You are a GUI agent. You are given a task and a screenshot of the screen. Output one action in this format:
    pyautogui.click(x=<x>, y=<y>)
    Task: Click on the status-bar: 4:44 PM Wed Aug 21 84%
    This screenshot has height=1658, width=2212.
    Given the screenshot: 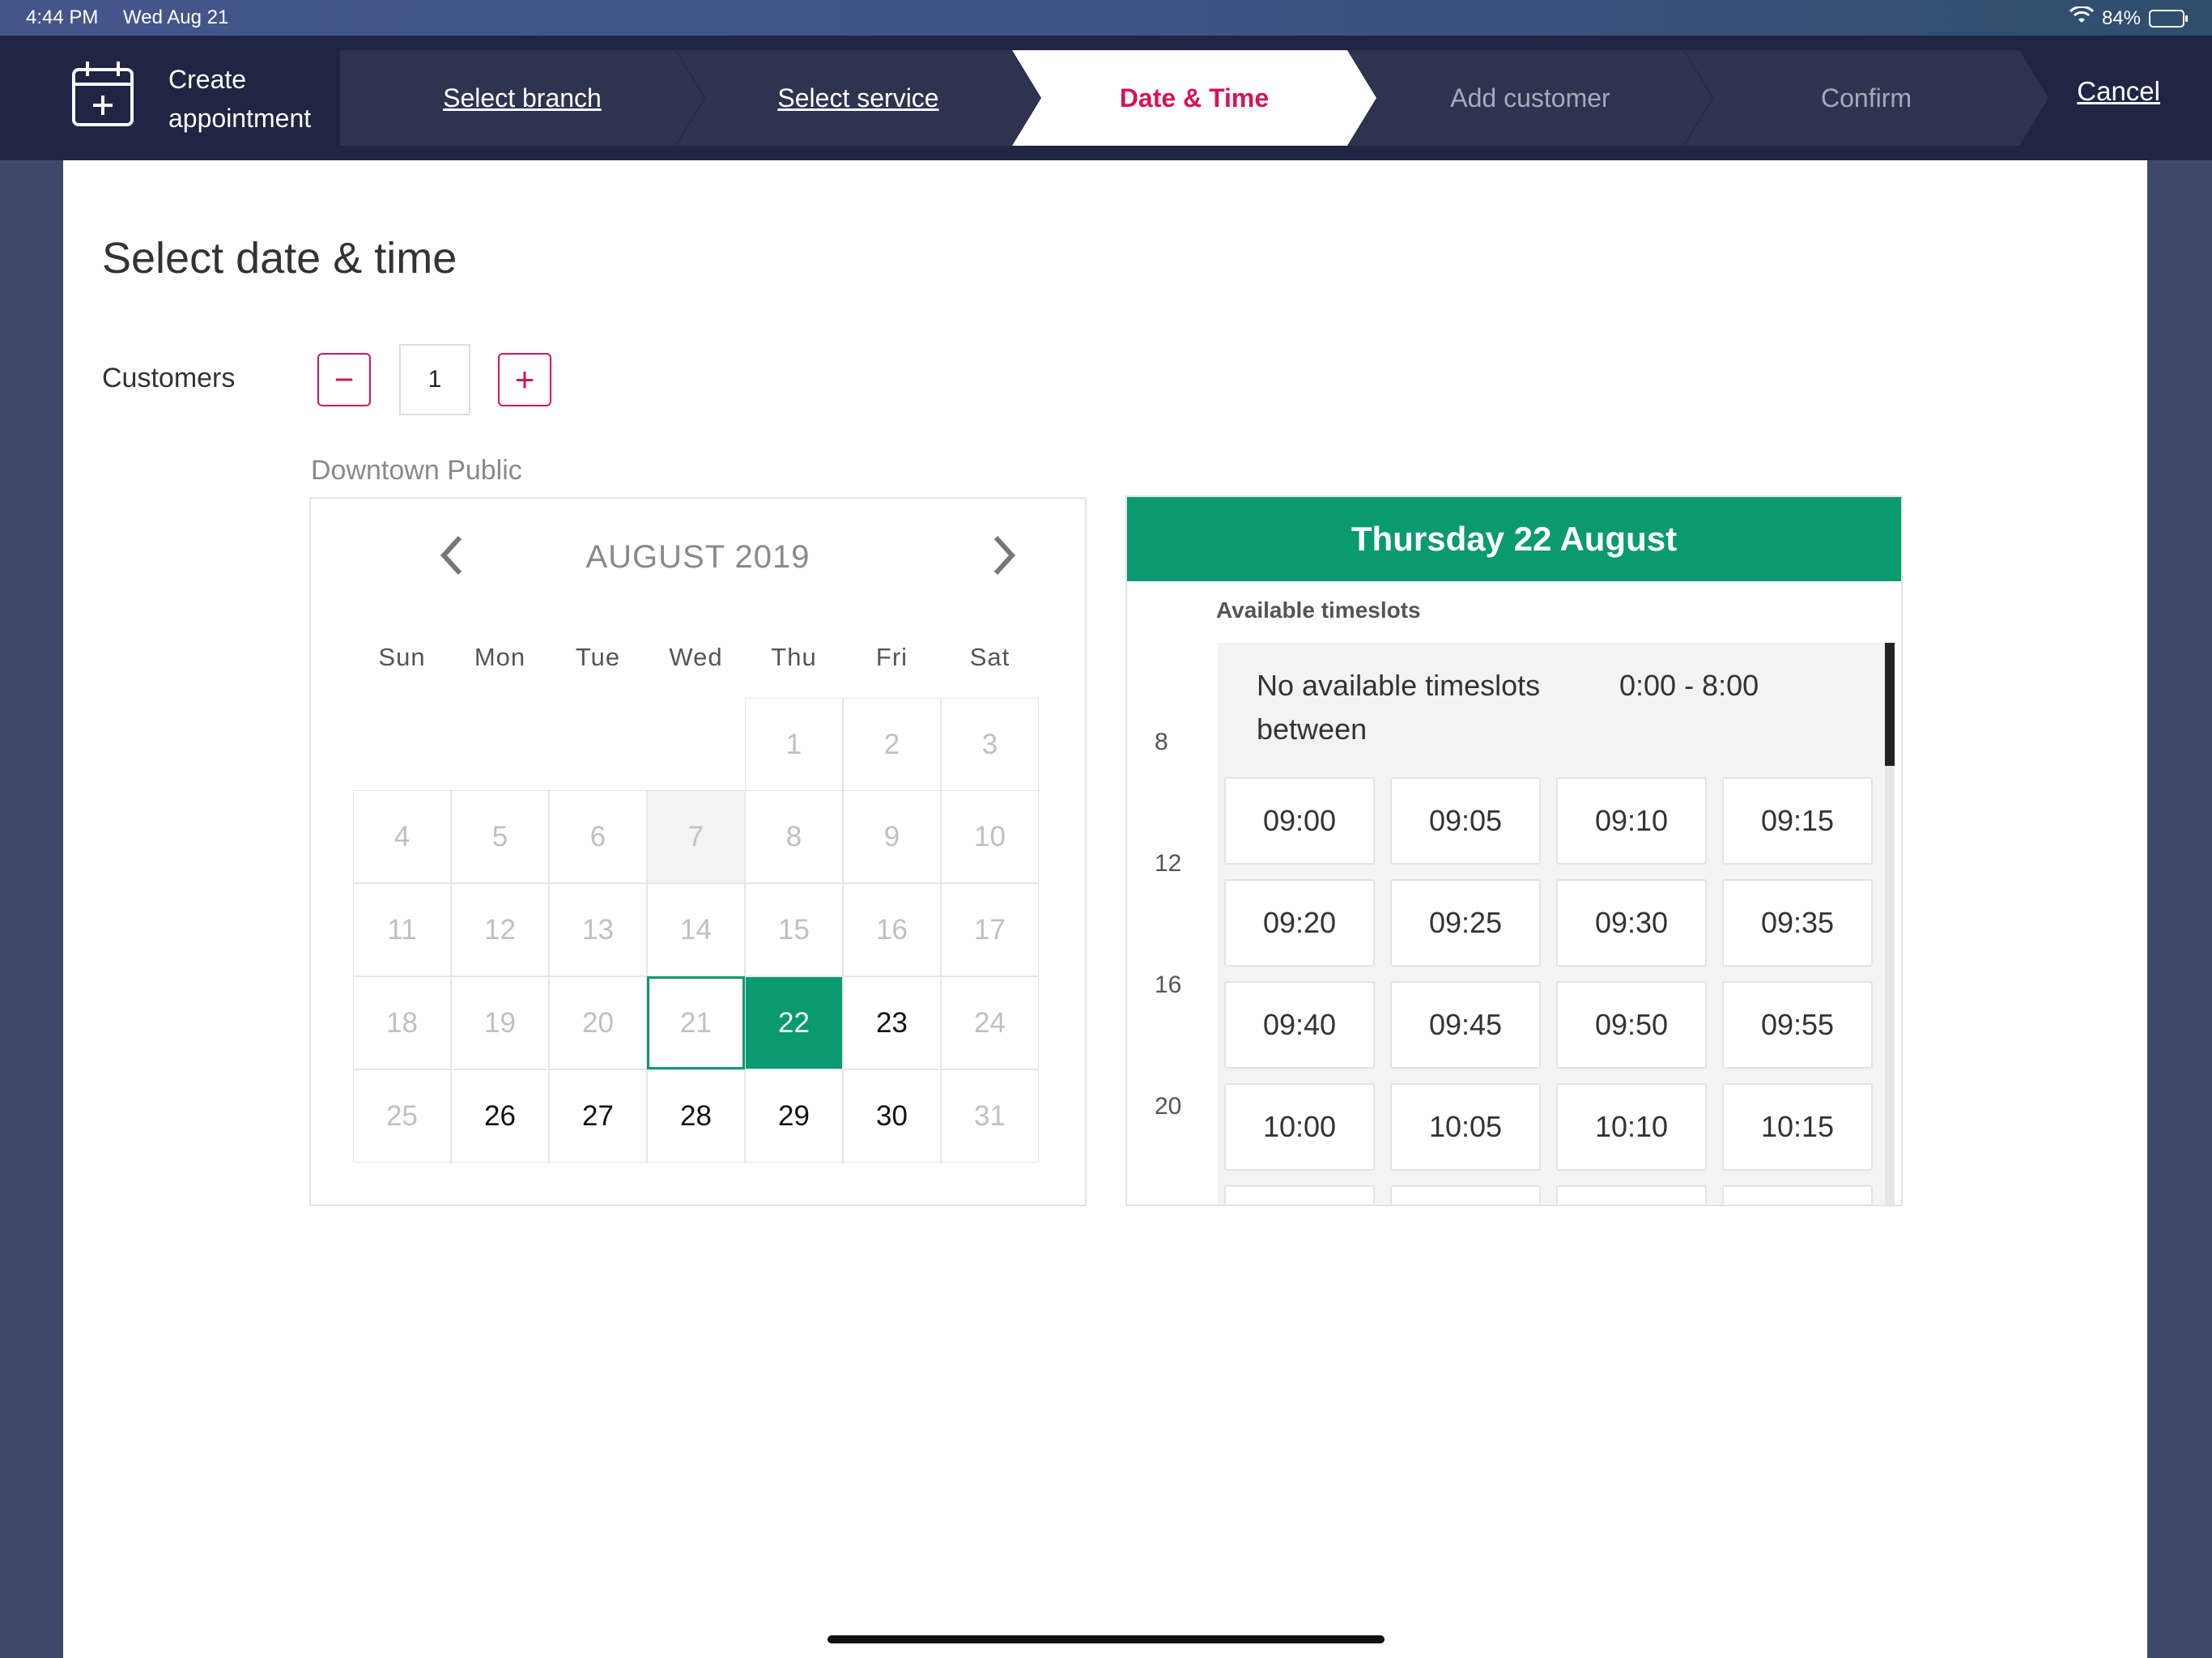 What is the action you would take?
    pyautogui.click(x=1106, y=18)
    